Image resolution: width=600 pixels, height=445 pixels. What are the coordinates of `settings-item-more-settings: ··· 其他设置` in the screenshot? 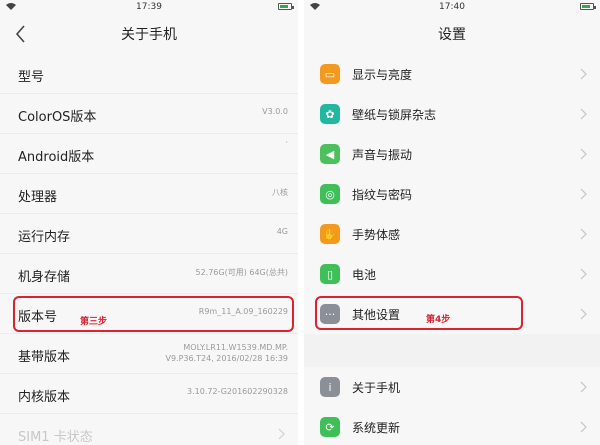 It's located at (452, 314).